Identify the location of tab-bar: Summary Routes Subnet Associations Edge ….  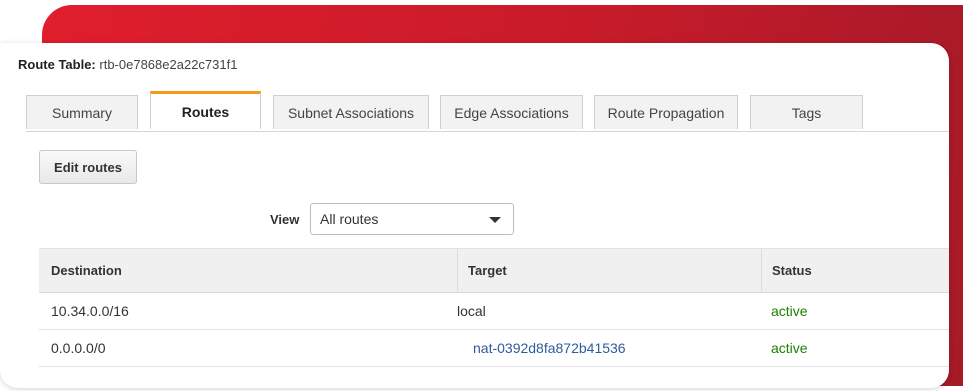
(487, 111).